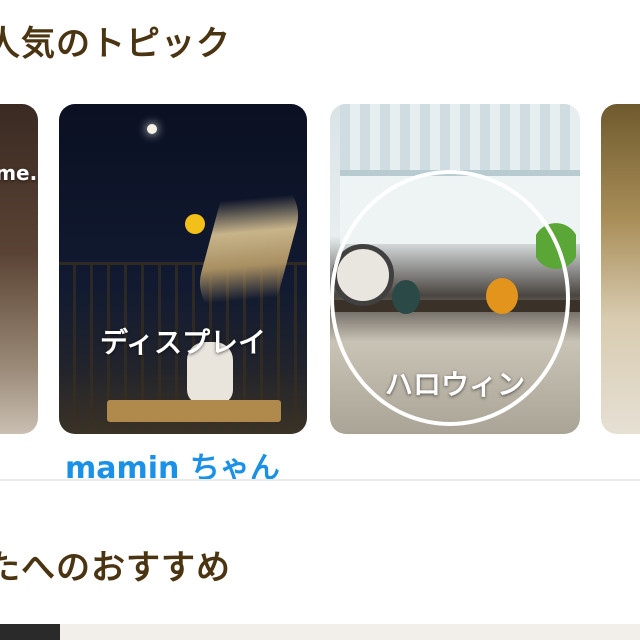  I want to click on topic-card-partial-left: ..me.., so click(19, 269).